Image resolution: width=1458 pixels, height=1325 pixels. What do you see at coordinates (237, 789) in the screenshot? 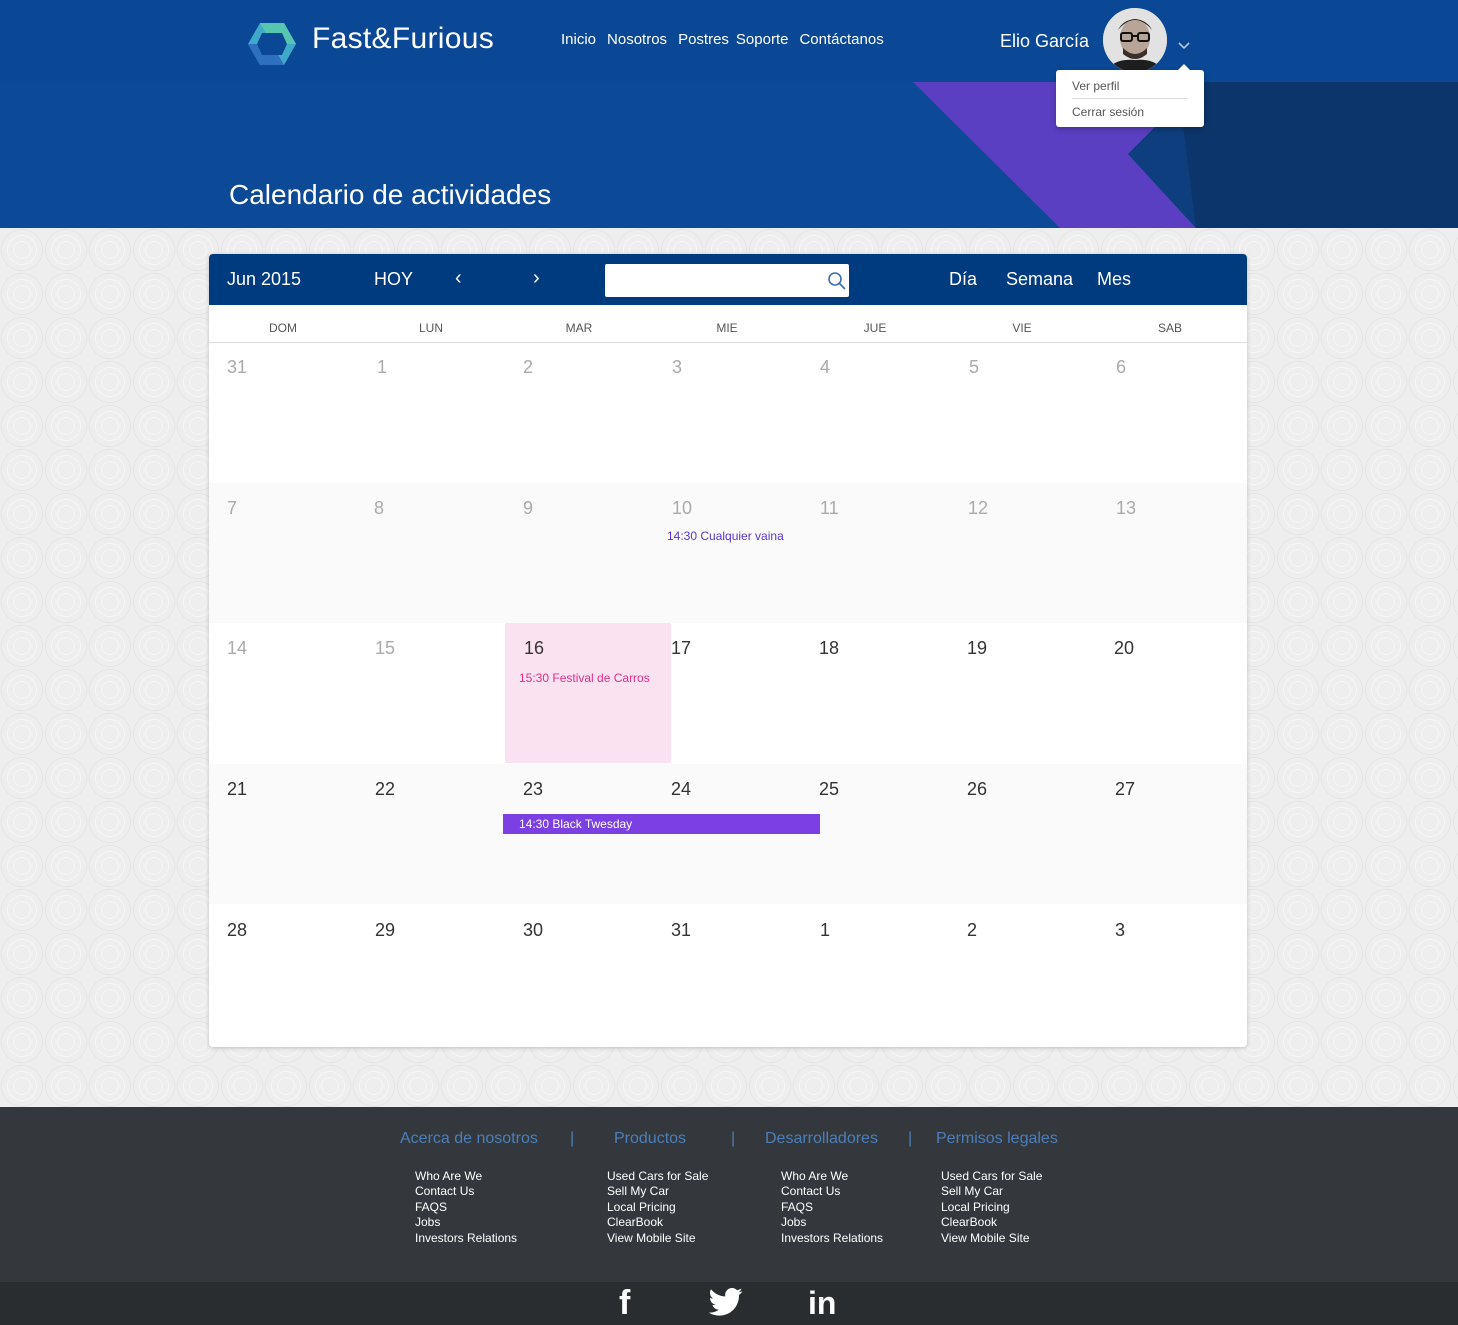
I see `day-cell: 21` at bounding box center [237, 789].